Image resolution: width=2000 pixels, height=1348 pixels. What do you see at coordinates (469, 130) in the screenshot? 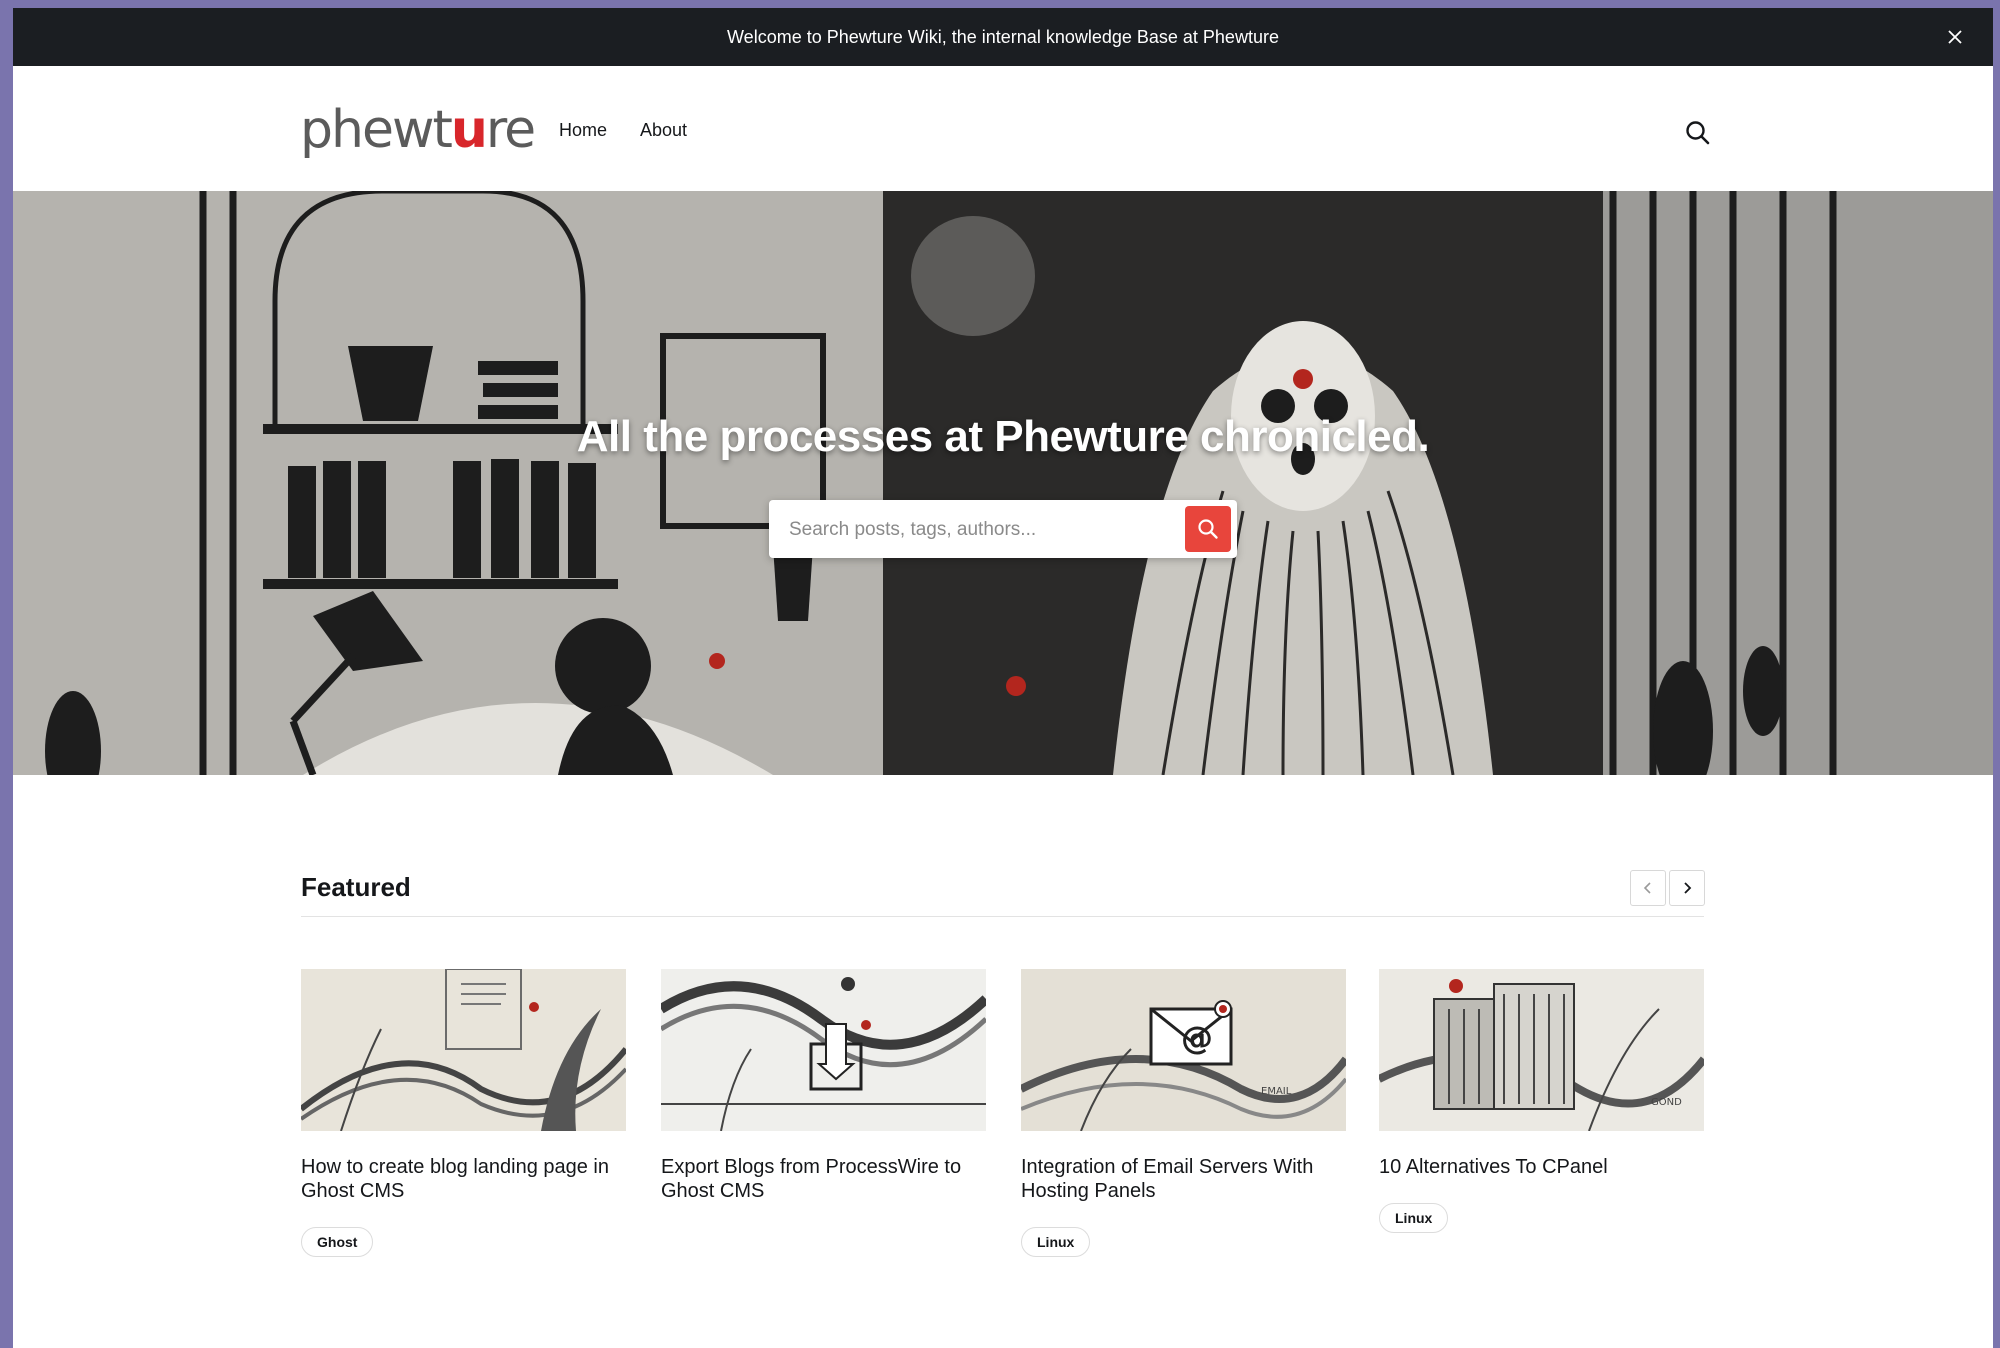
I see `logo-mark: u` at bounding box center [469, 130].